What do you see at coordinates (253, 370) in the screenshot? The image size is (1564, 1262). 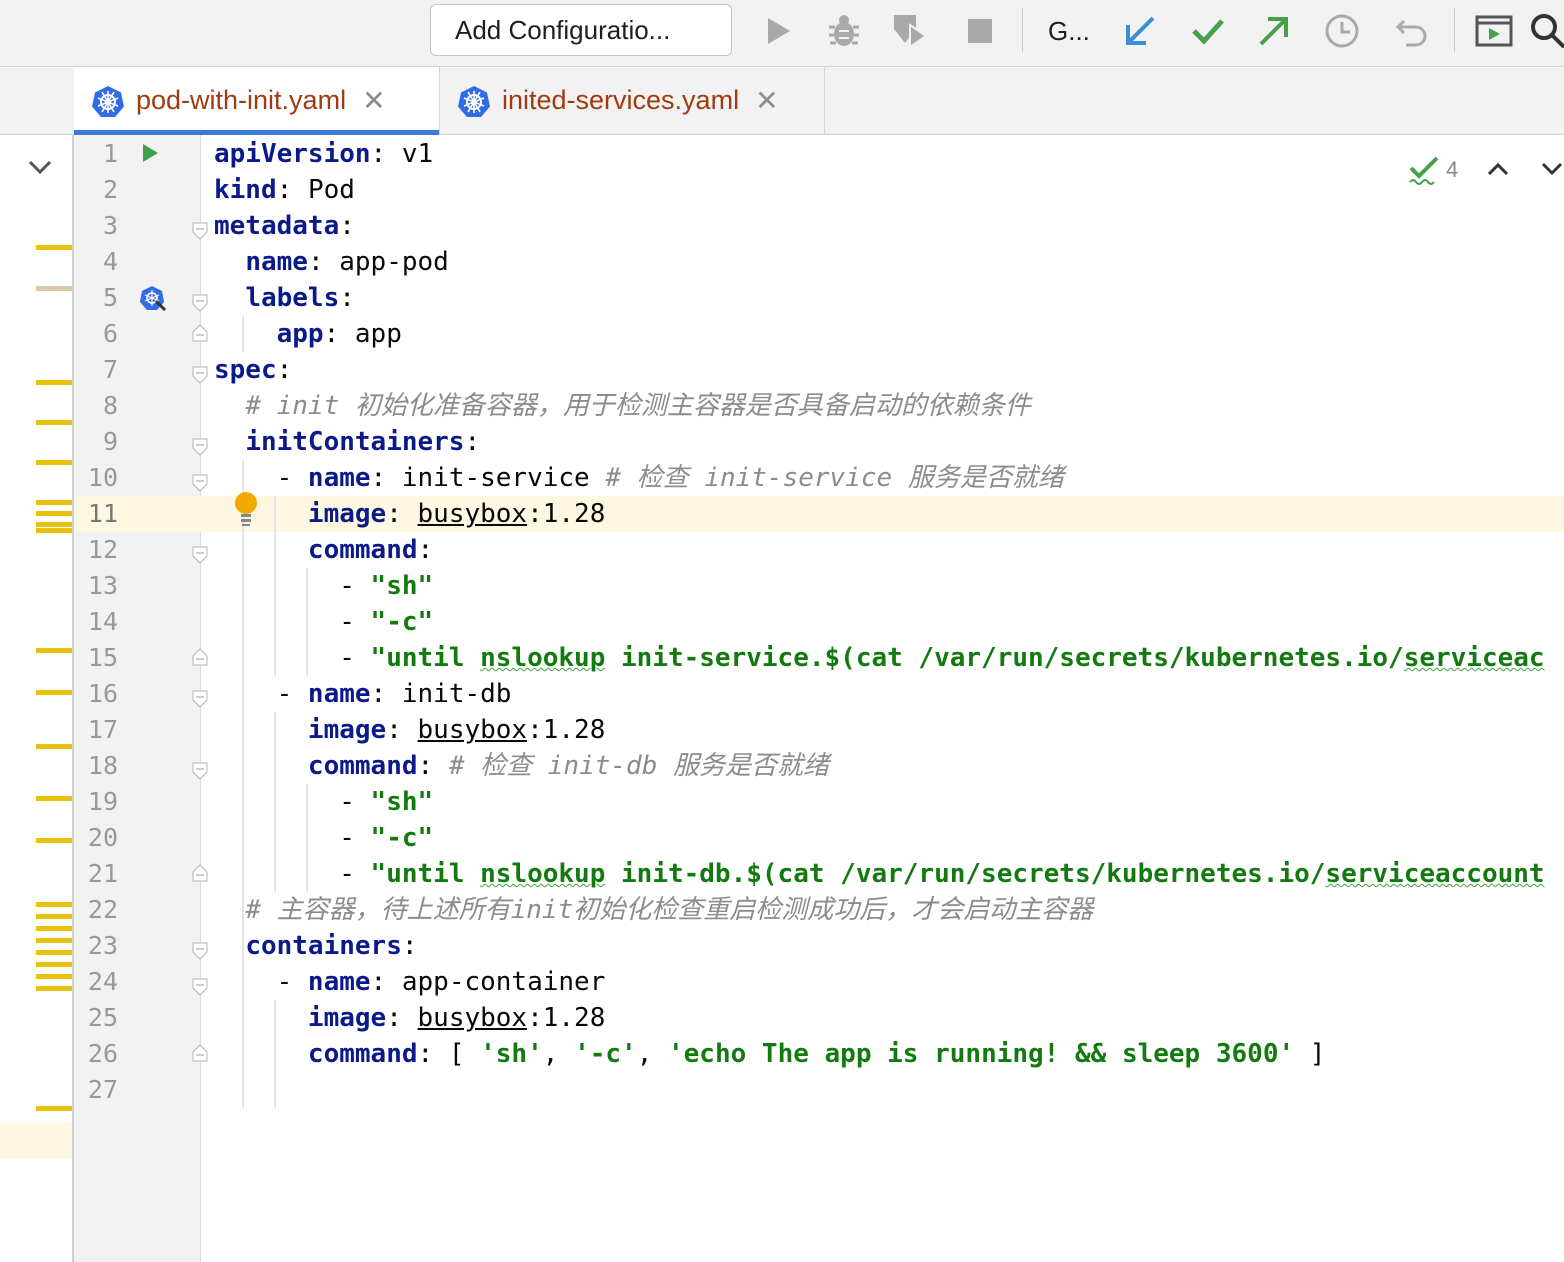 I see `code-line: spec:` at bounding box center [253, 370].